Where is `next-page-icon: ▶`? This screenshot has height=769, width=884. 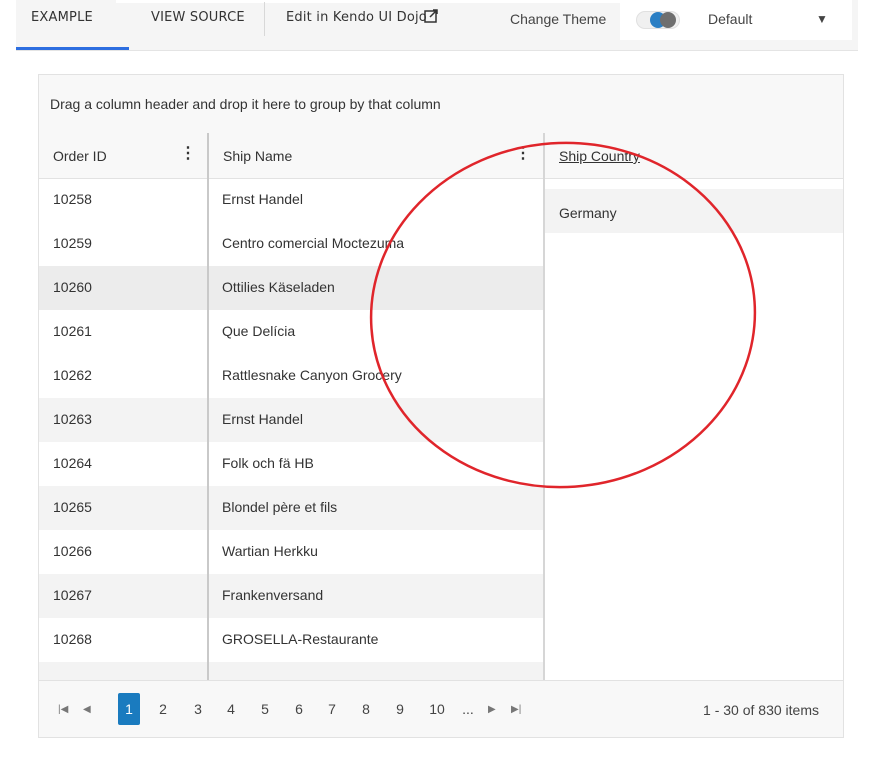 next-page-icon: ▶ is located at coordinates (492, 709).